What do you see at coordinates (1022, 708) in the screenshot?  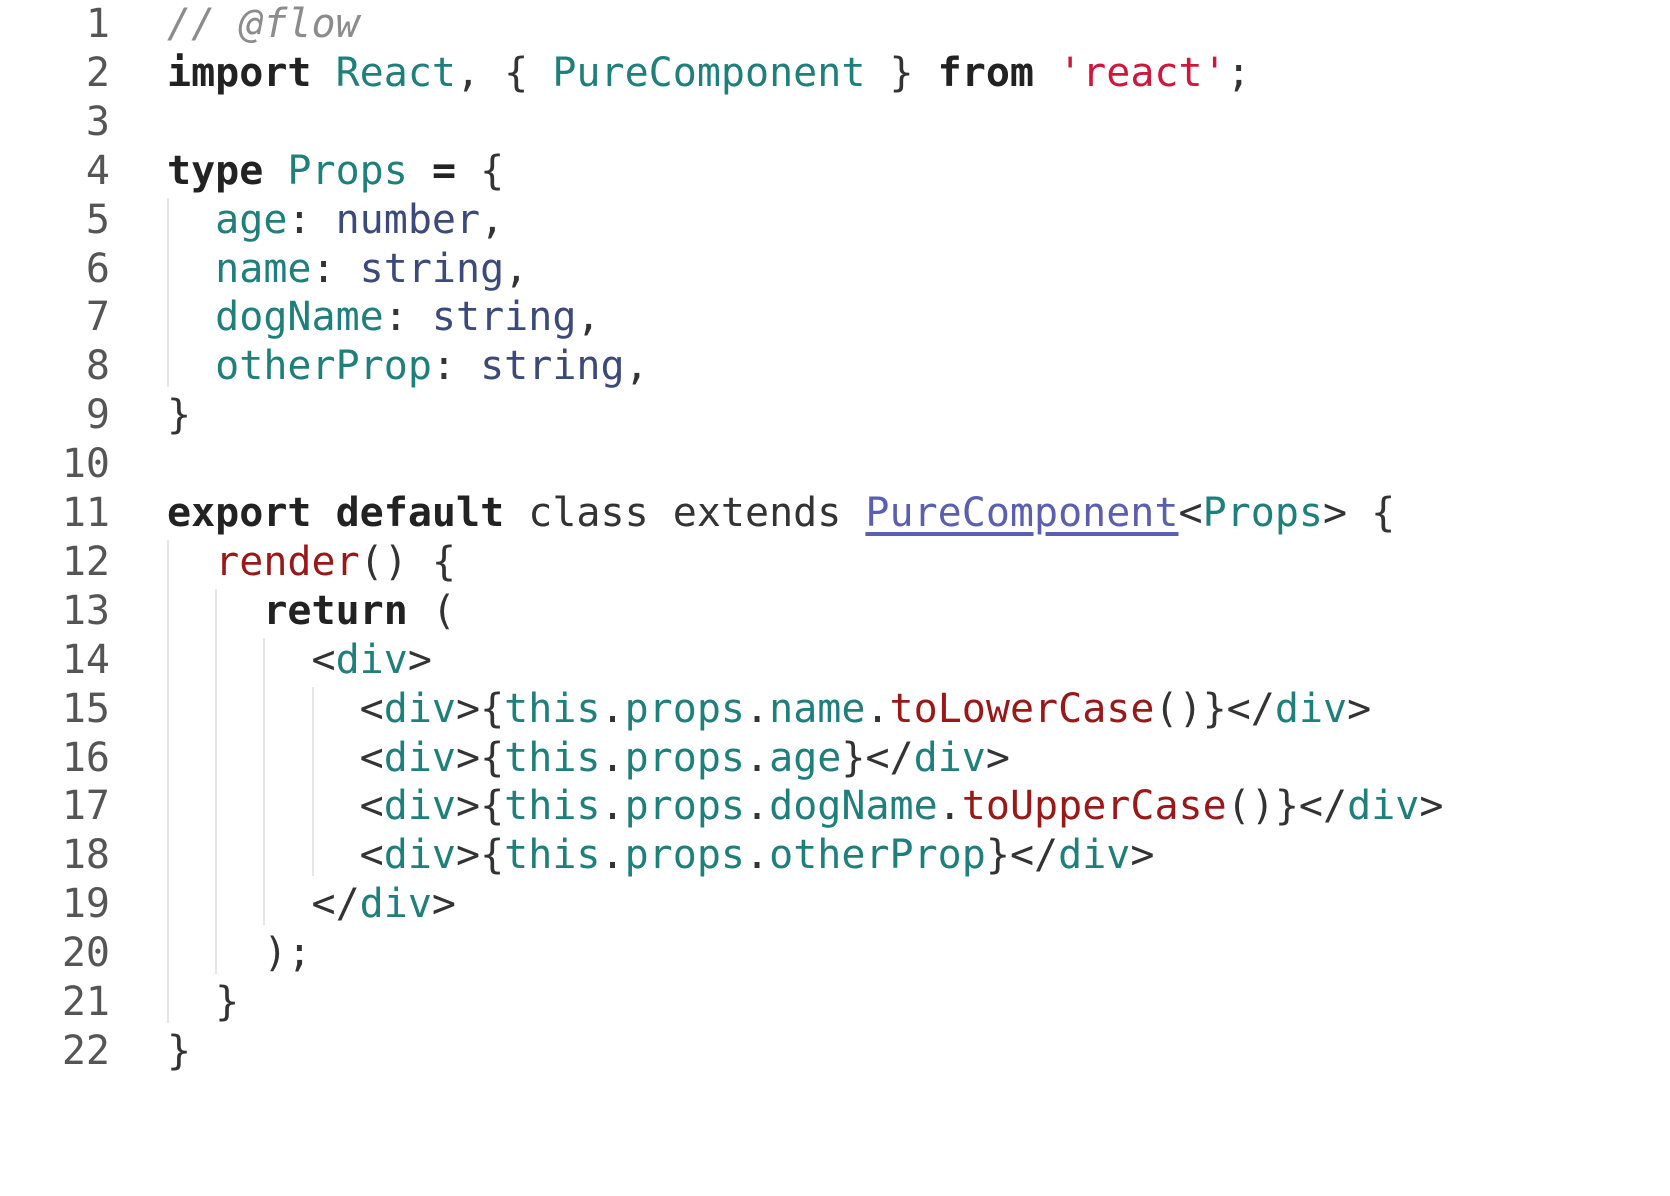 I see `code-token: toLowerCase` at bounding box center [1022, 708].